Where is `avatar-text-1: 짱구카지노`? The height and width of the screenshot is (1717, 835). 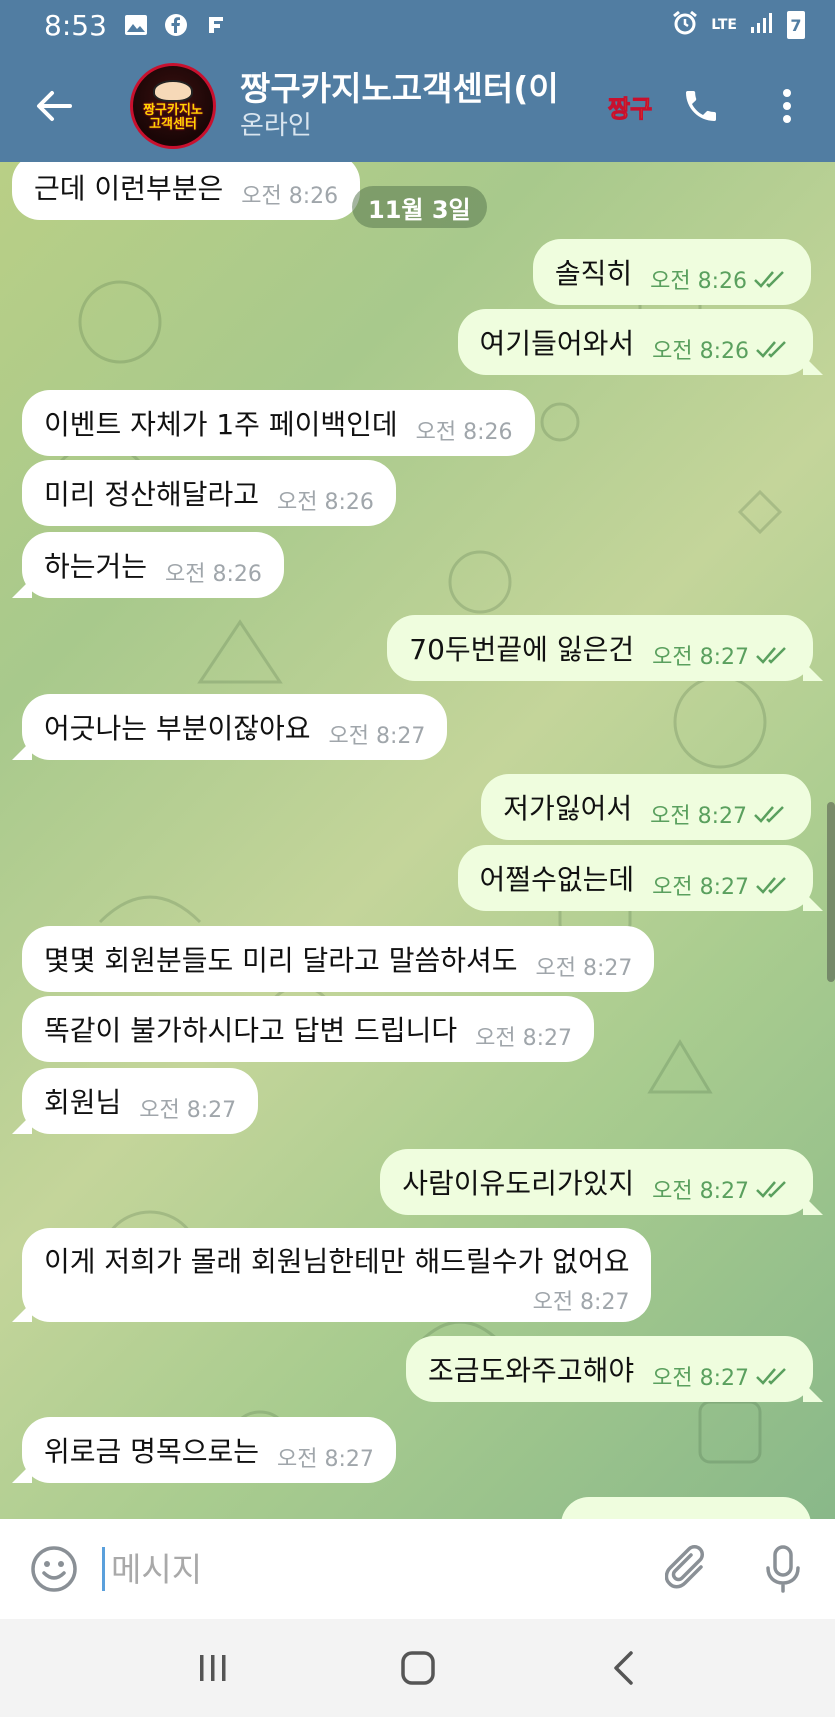 avatar-text-1: 짱구카지노 is located at coordinates (173, 110).